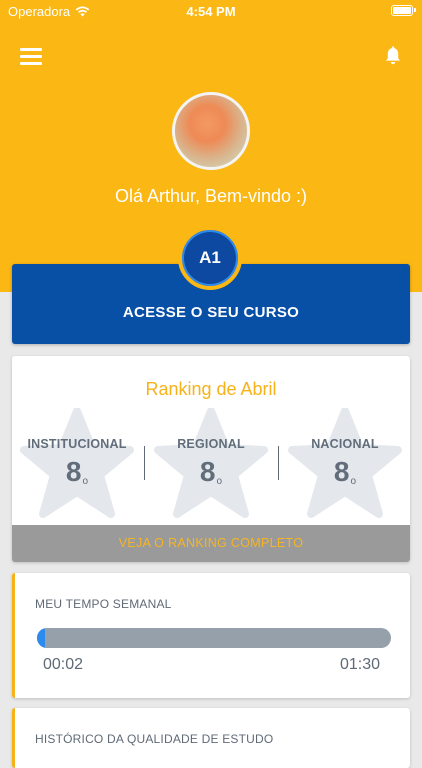 Image resolution: width=422 pixels, height=768 pixels. Describe the element at coordinates (211, 543) in the screenshot. I see `full-ranking-button: VEJA O RANKING COMPLETO` at that location.